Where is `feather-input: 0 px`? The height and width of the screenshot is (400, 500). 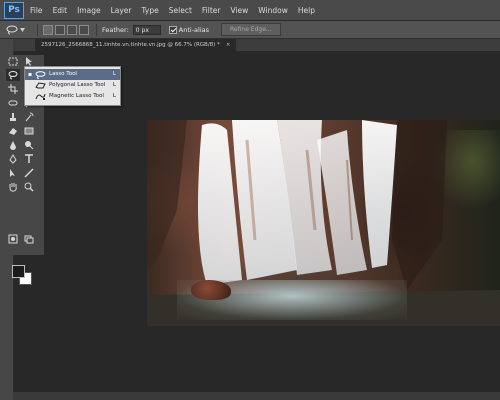
feather-input: 0 px is located at coordinates (146, 29).